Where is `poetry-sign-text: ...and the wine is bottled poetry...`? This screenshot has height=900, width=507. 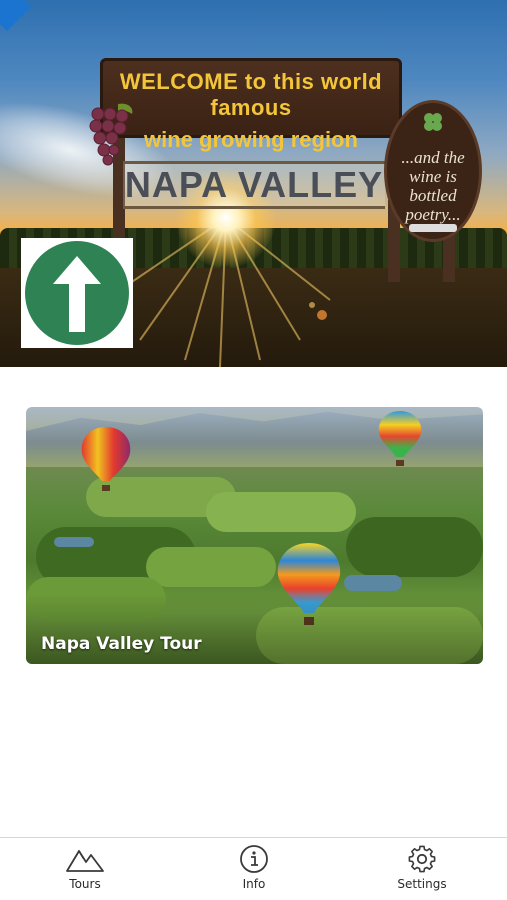 poetry-sign-text: ...and the wine is bottled poetry... is located at coordinates (433, 186).